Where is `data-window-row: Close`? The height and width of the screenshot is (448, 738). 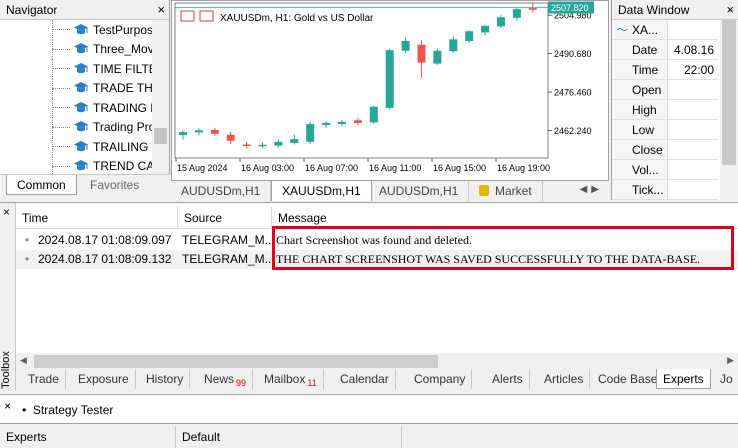
data-window-row: Close is located at coordinates (665, 150).